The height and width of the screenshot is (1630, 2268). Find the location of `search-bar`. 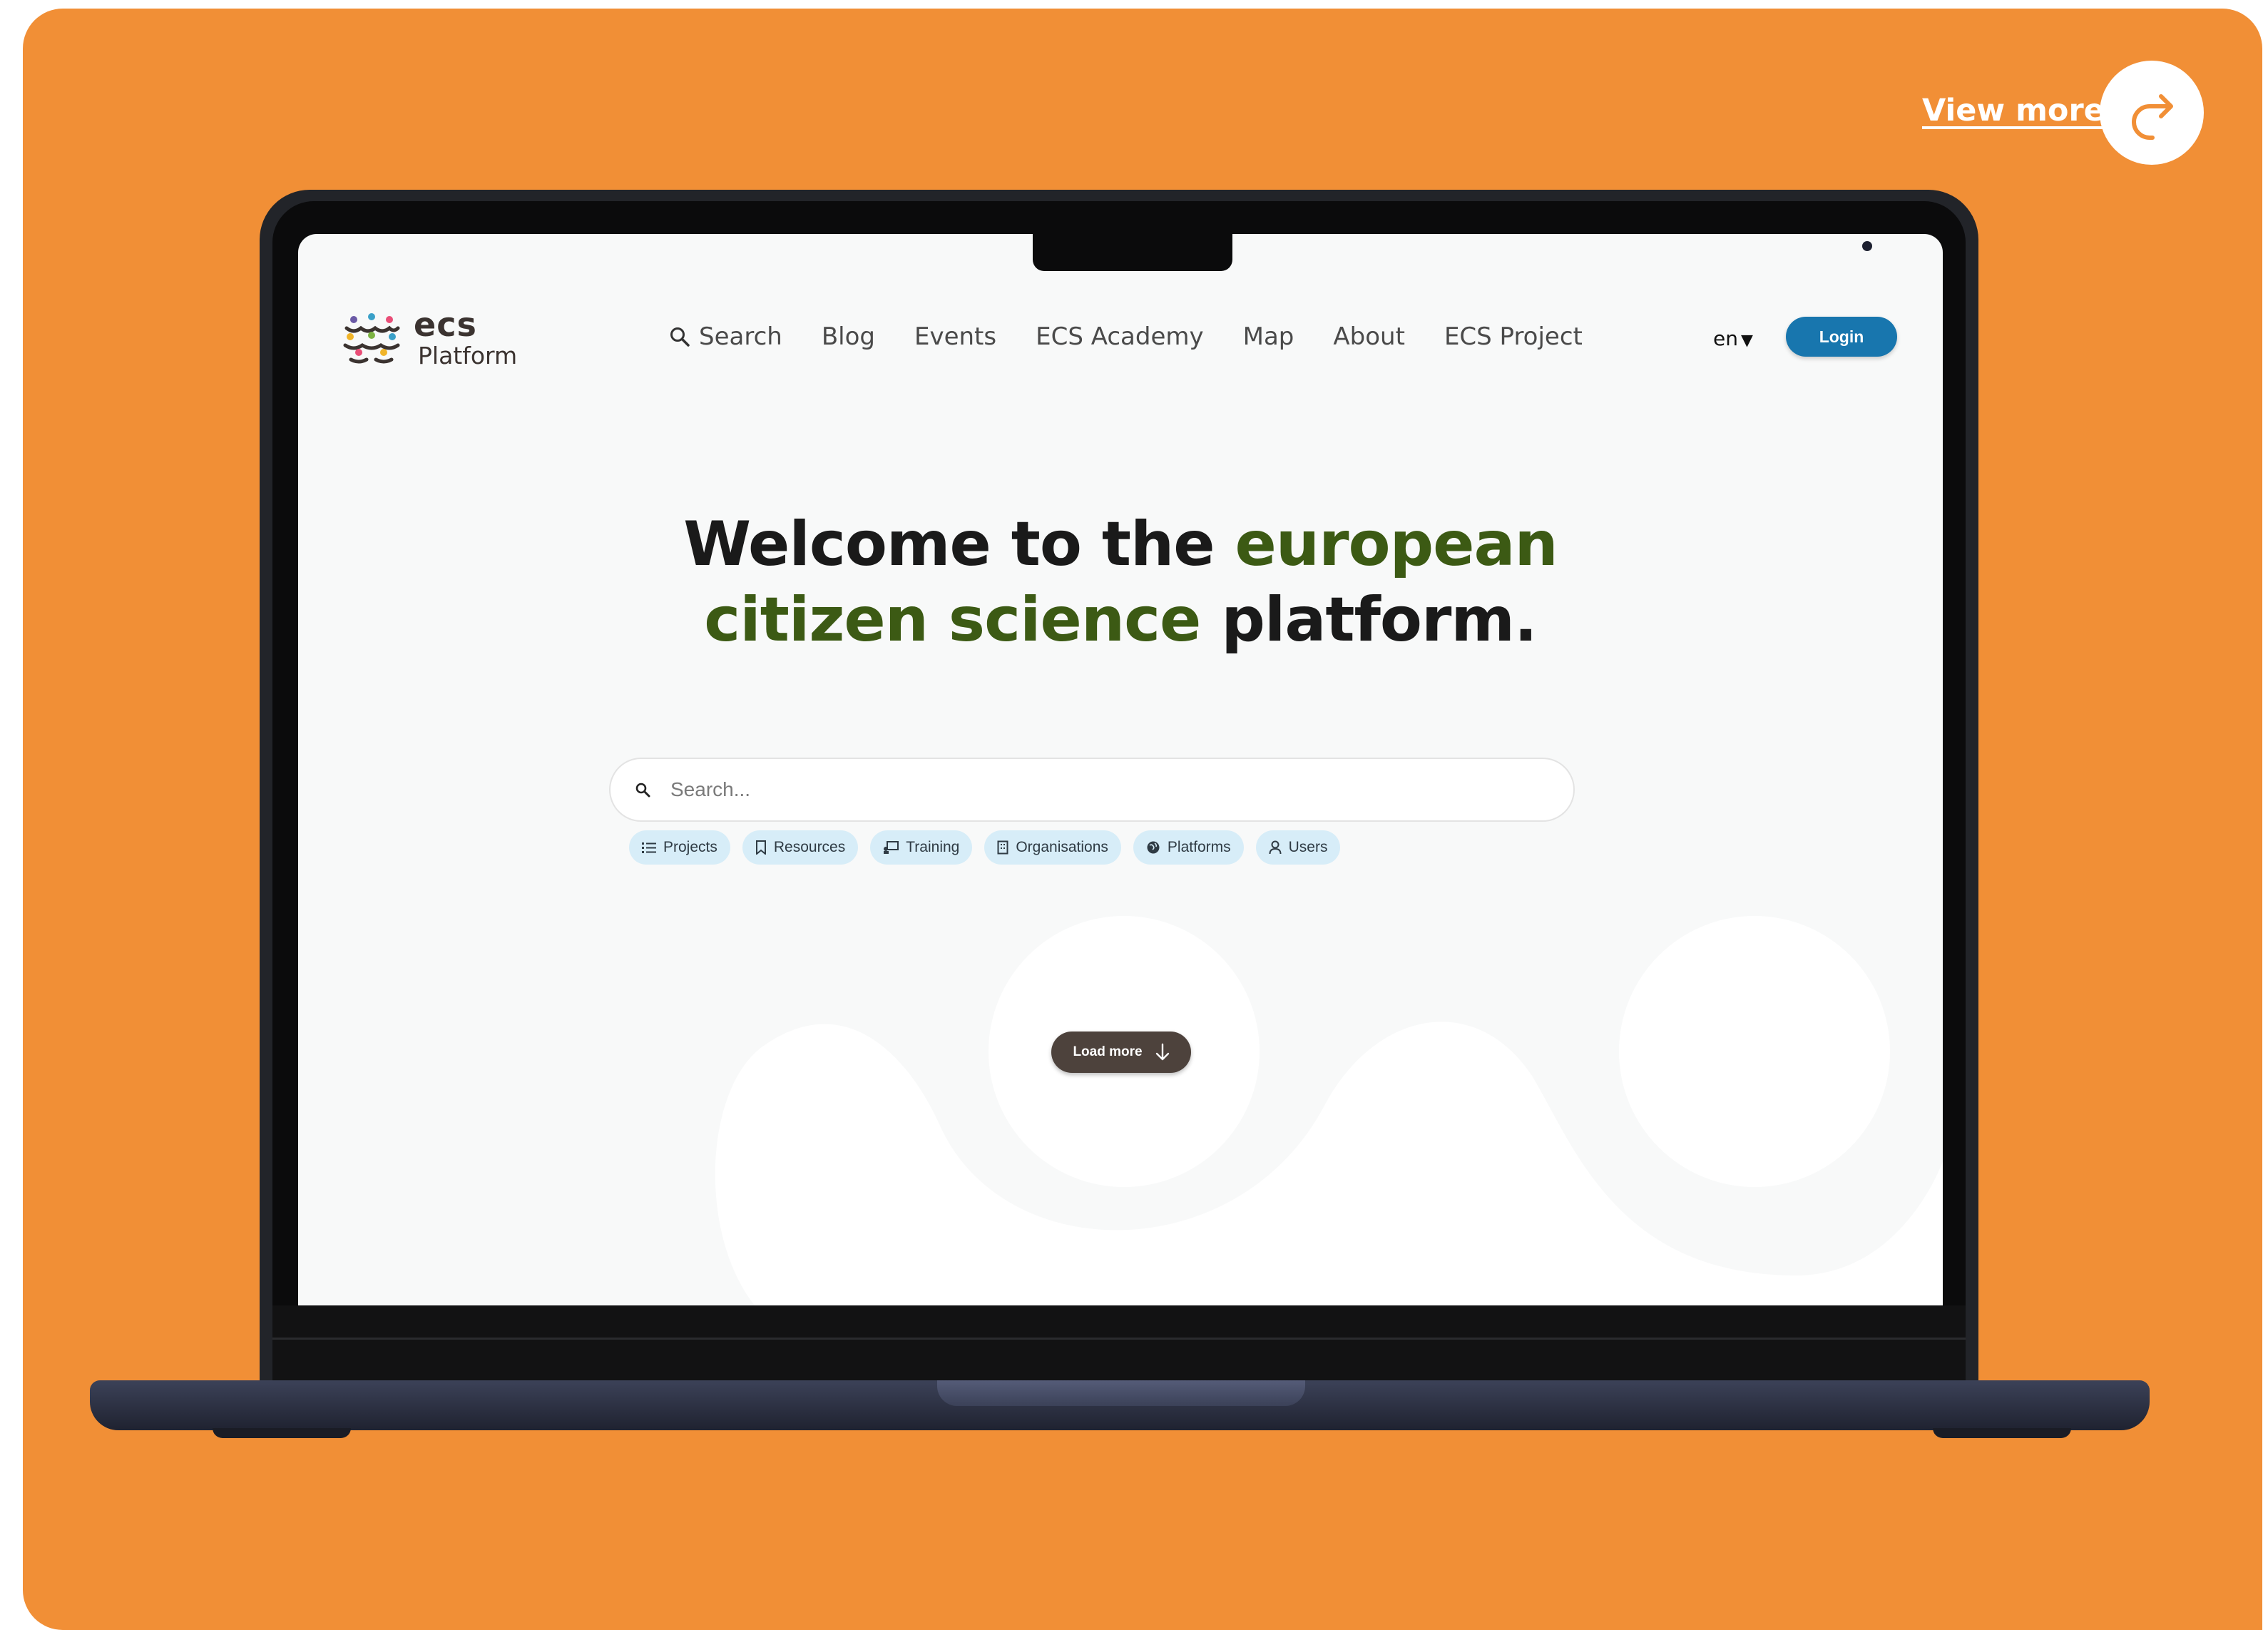

search-bar is located at coordinates (1092, 790).